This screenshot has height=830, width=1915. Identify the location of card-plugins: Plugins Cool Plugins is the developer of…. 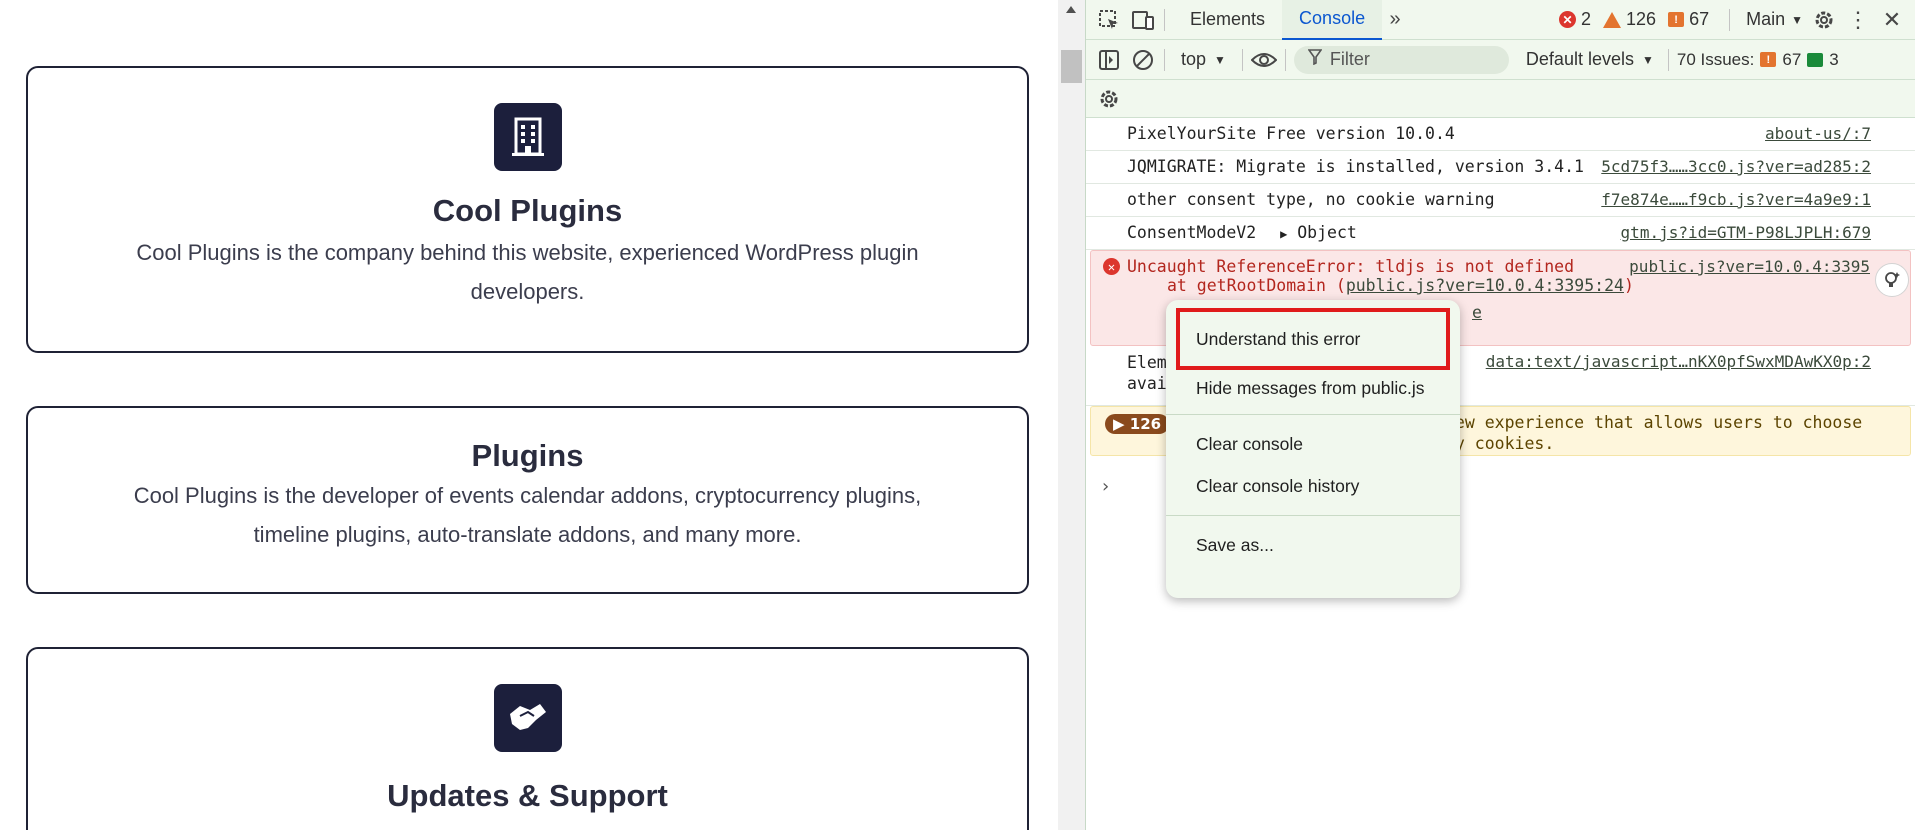
(527, 500).